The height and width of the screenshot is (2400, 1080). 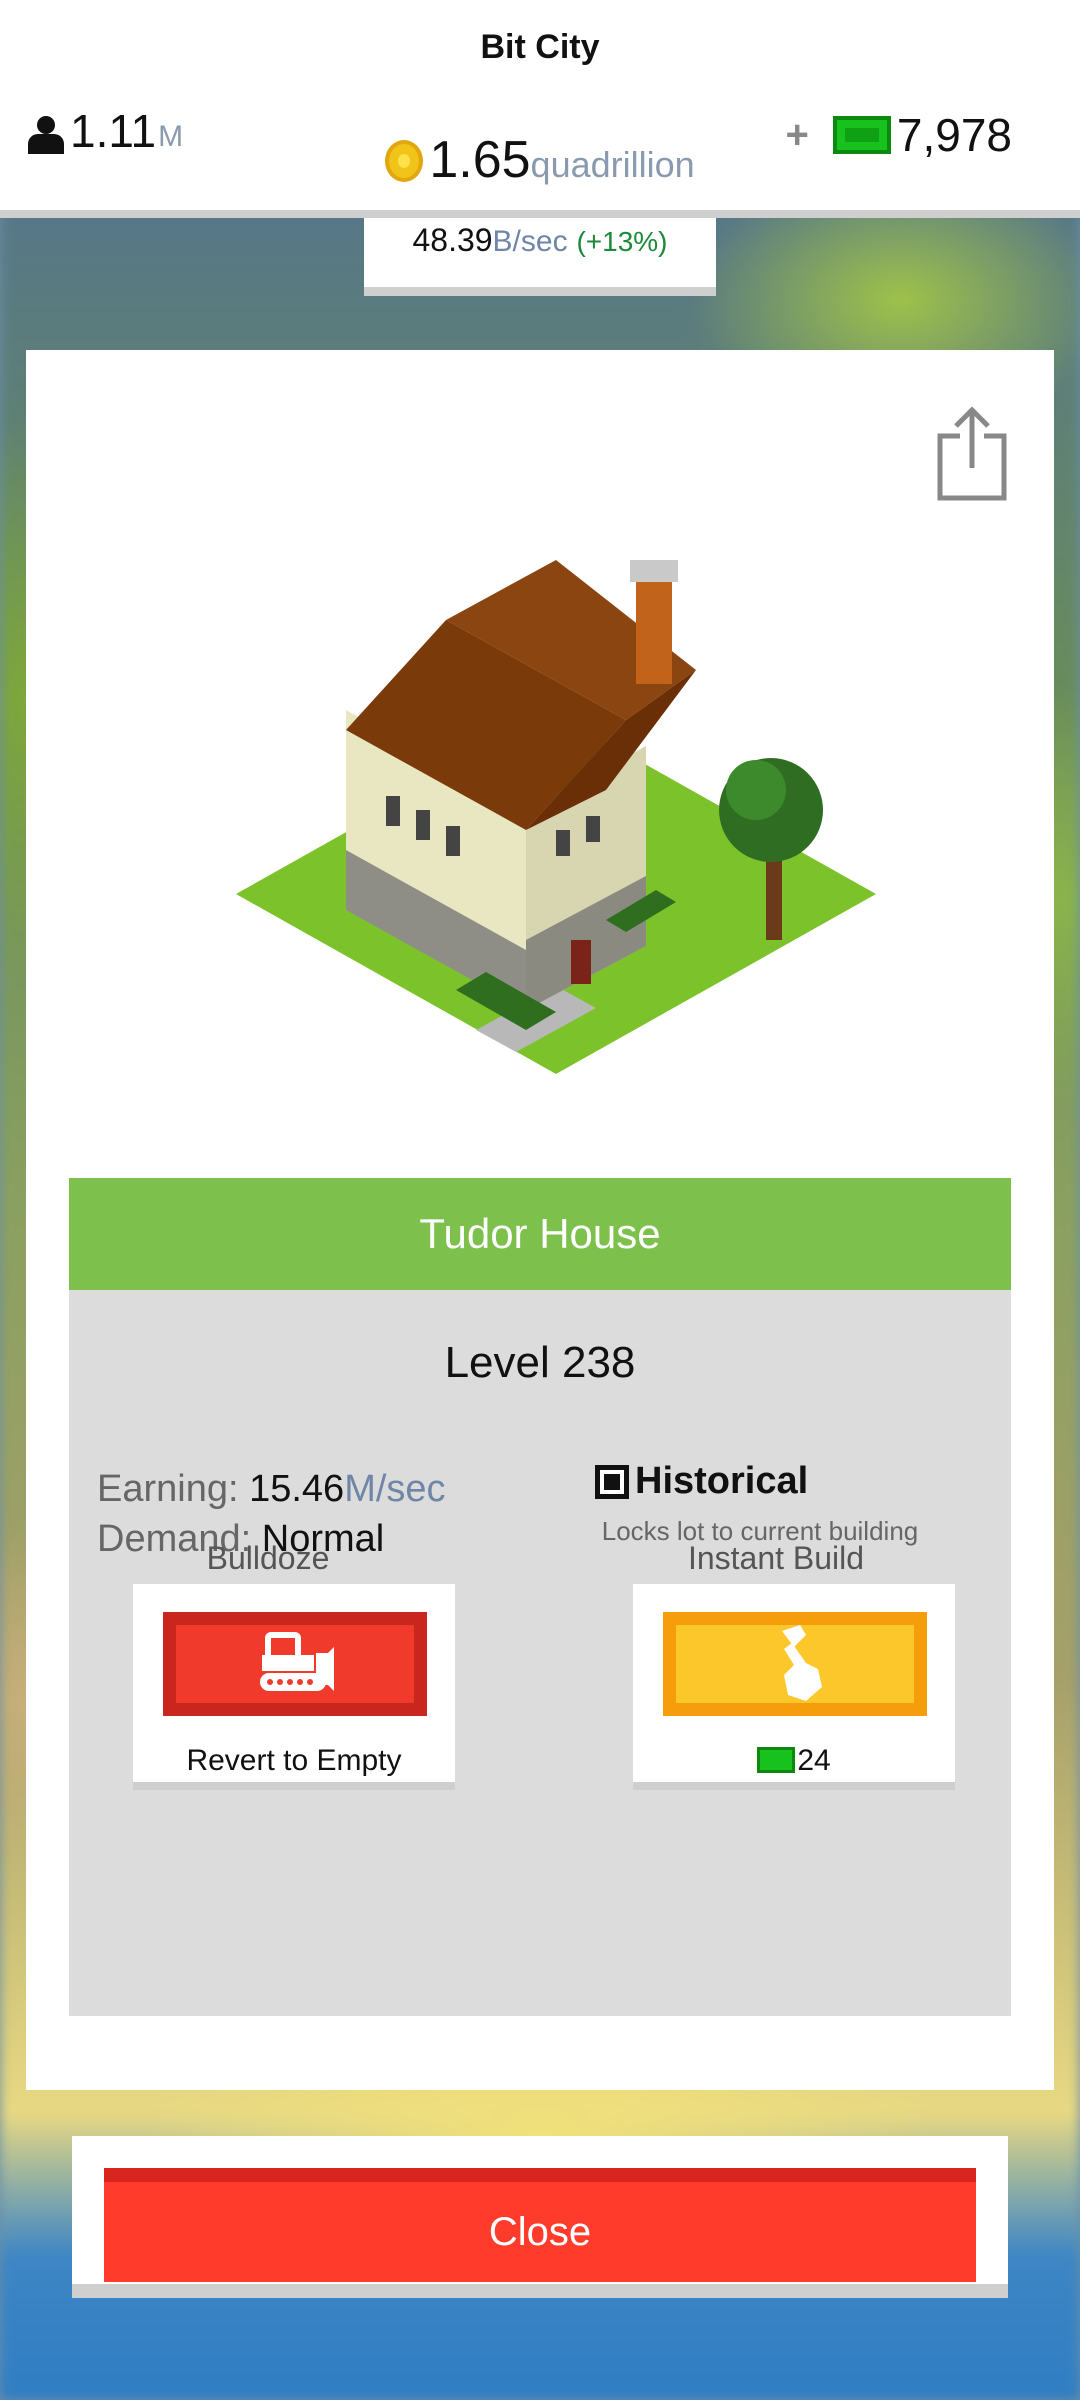 What do you see at coordinates (294, 1760) in the screenshot?
I see `bulldoze-caption: Revert to Empty` at bounding box center [294, 1760].